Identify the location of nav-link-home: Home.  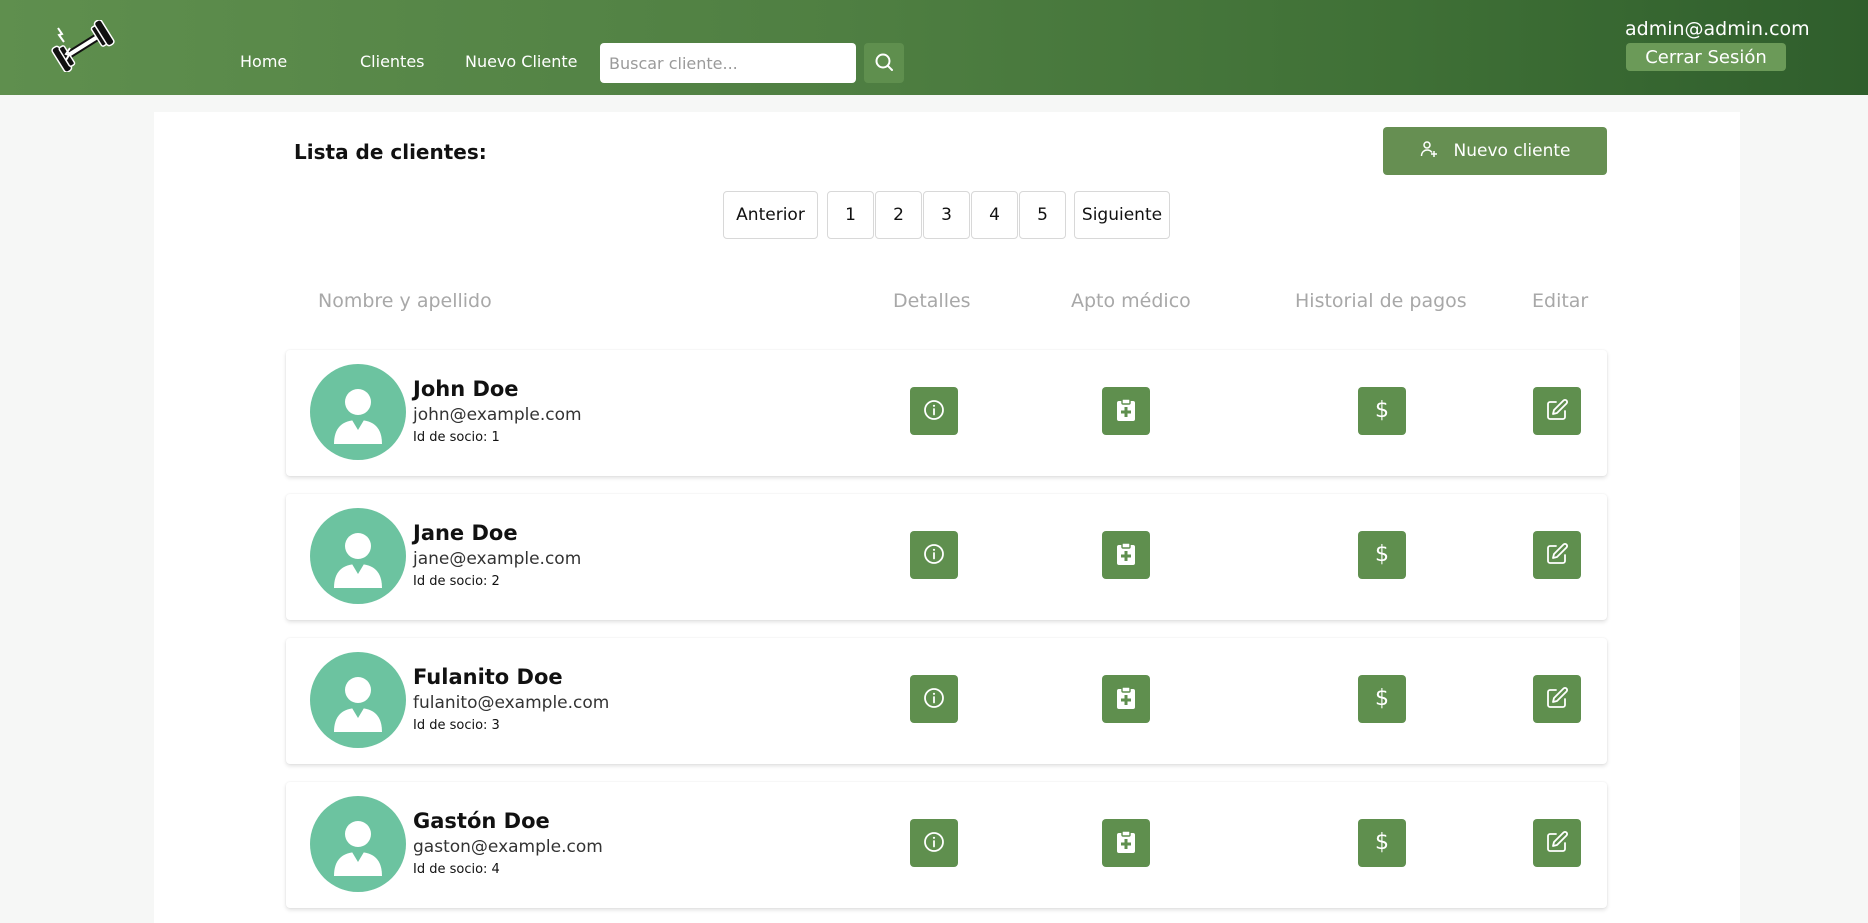
(263, 61).